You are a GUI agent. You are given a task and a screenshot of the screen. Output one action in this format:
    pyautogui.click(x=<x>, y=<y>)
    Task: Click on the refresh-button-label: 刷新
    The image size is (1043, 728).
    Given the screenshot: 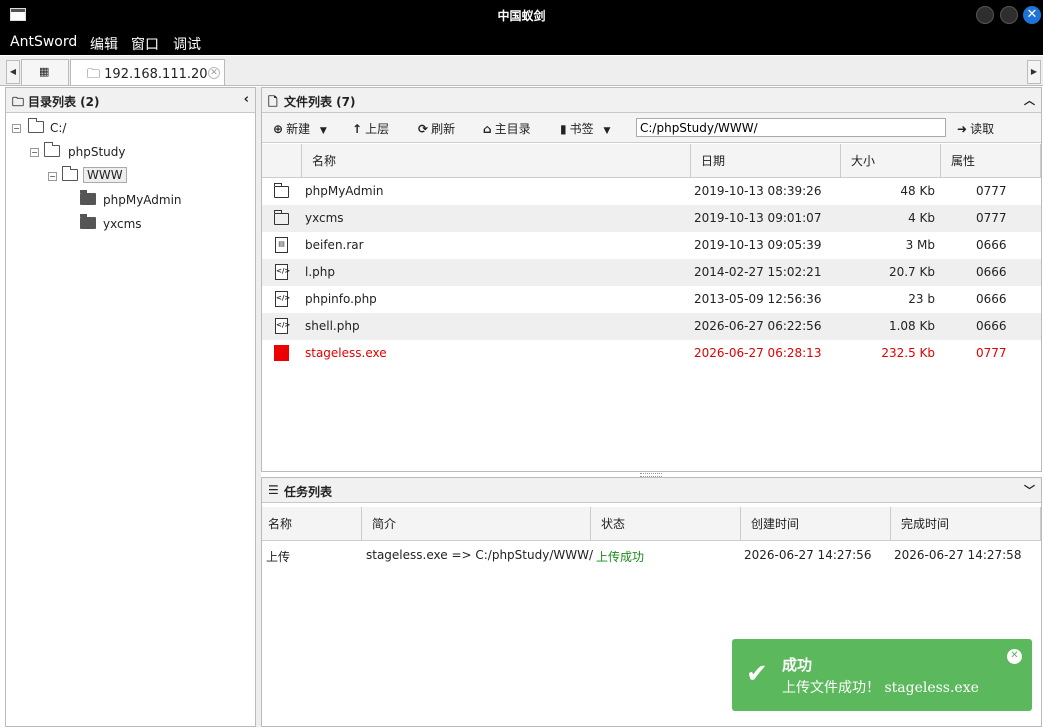 What is the action you would take?
    pyautogui.click(x=443, y=129)
    